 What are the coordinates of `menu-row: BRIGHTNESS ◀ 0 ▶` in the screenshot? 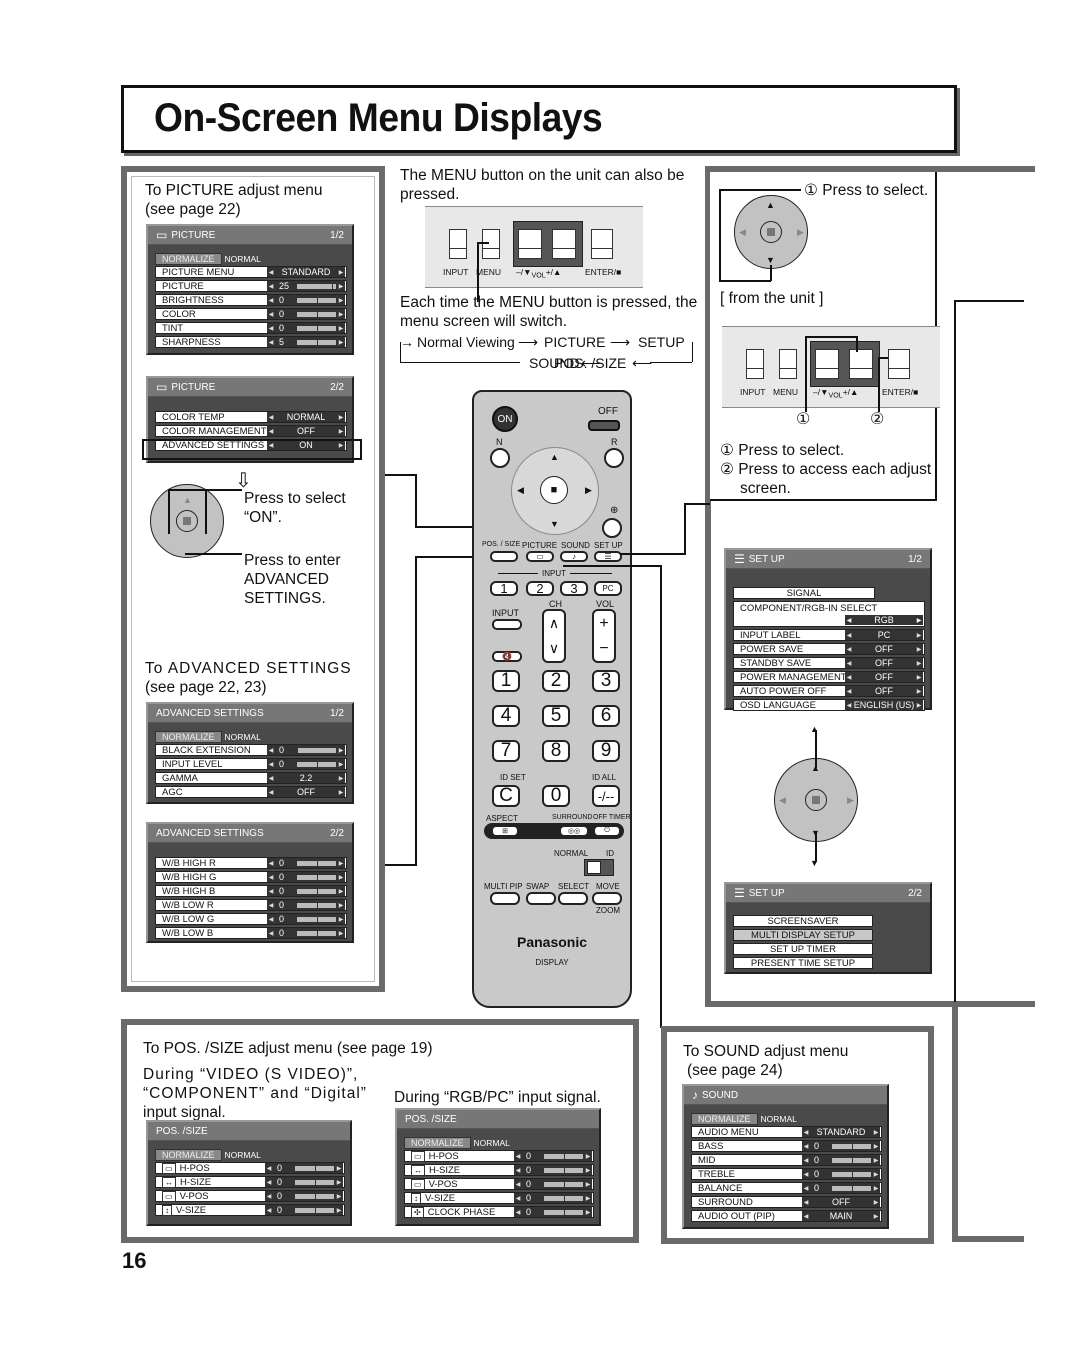 It's located at (251, 300).